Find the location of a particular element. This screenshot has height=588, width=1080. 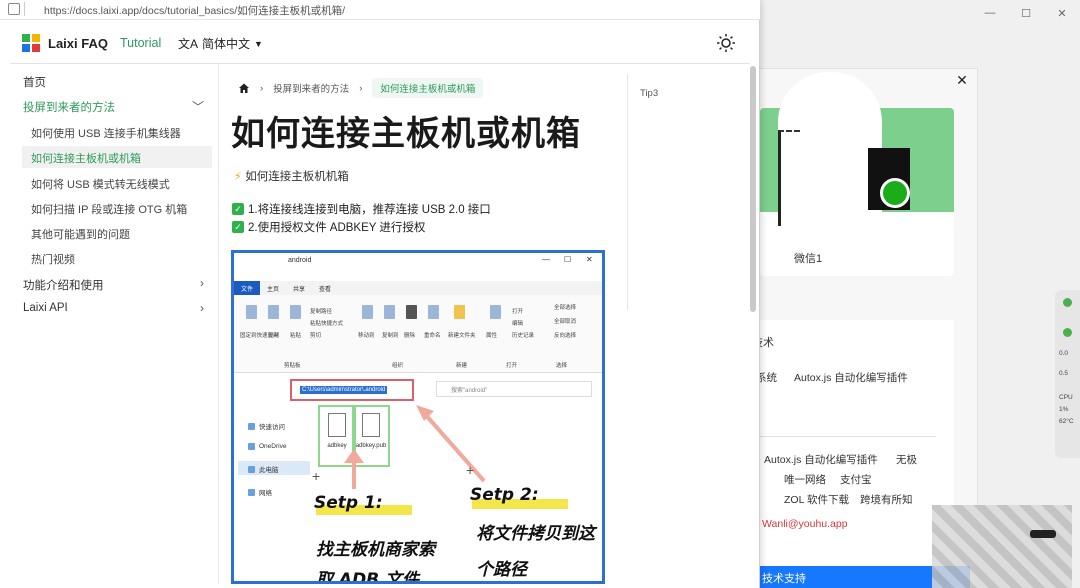

step2-text: 将文件拷贝到这 is located at coordinates (535, 534).